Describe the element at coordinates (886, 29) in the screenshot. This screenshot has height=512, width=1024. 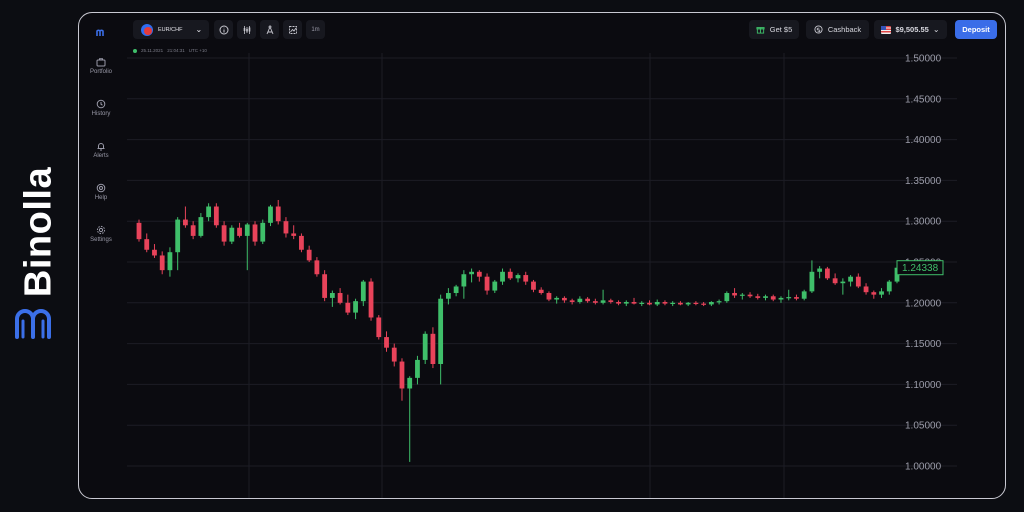
I see `us-flag-icon` at that location.